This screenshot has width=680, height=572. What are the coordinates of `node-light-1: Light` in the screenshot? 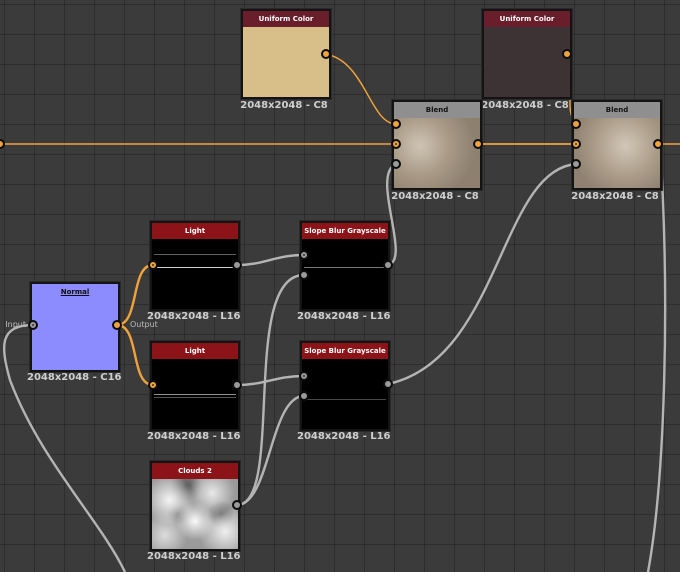 It's located at (195, 266).